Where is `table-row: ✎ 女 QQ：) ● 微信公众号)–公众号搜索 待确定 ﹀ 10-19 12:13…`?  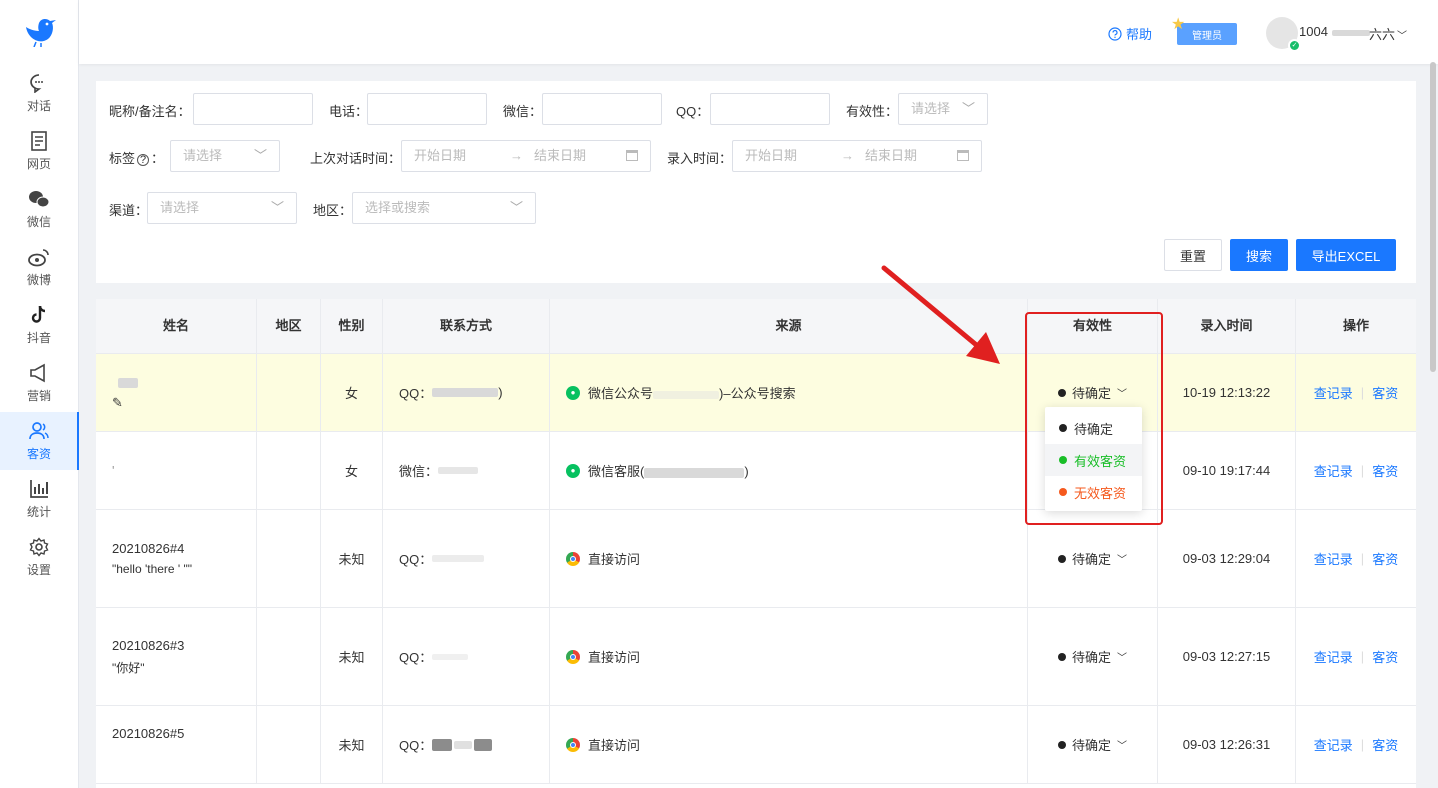
table-row: ✎ 女 QQ：) ● 微信公众号)–公众号搜索 待确定 ﹀ 10-19 12:13… is located at coordinates (756, 392).